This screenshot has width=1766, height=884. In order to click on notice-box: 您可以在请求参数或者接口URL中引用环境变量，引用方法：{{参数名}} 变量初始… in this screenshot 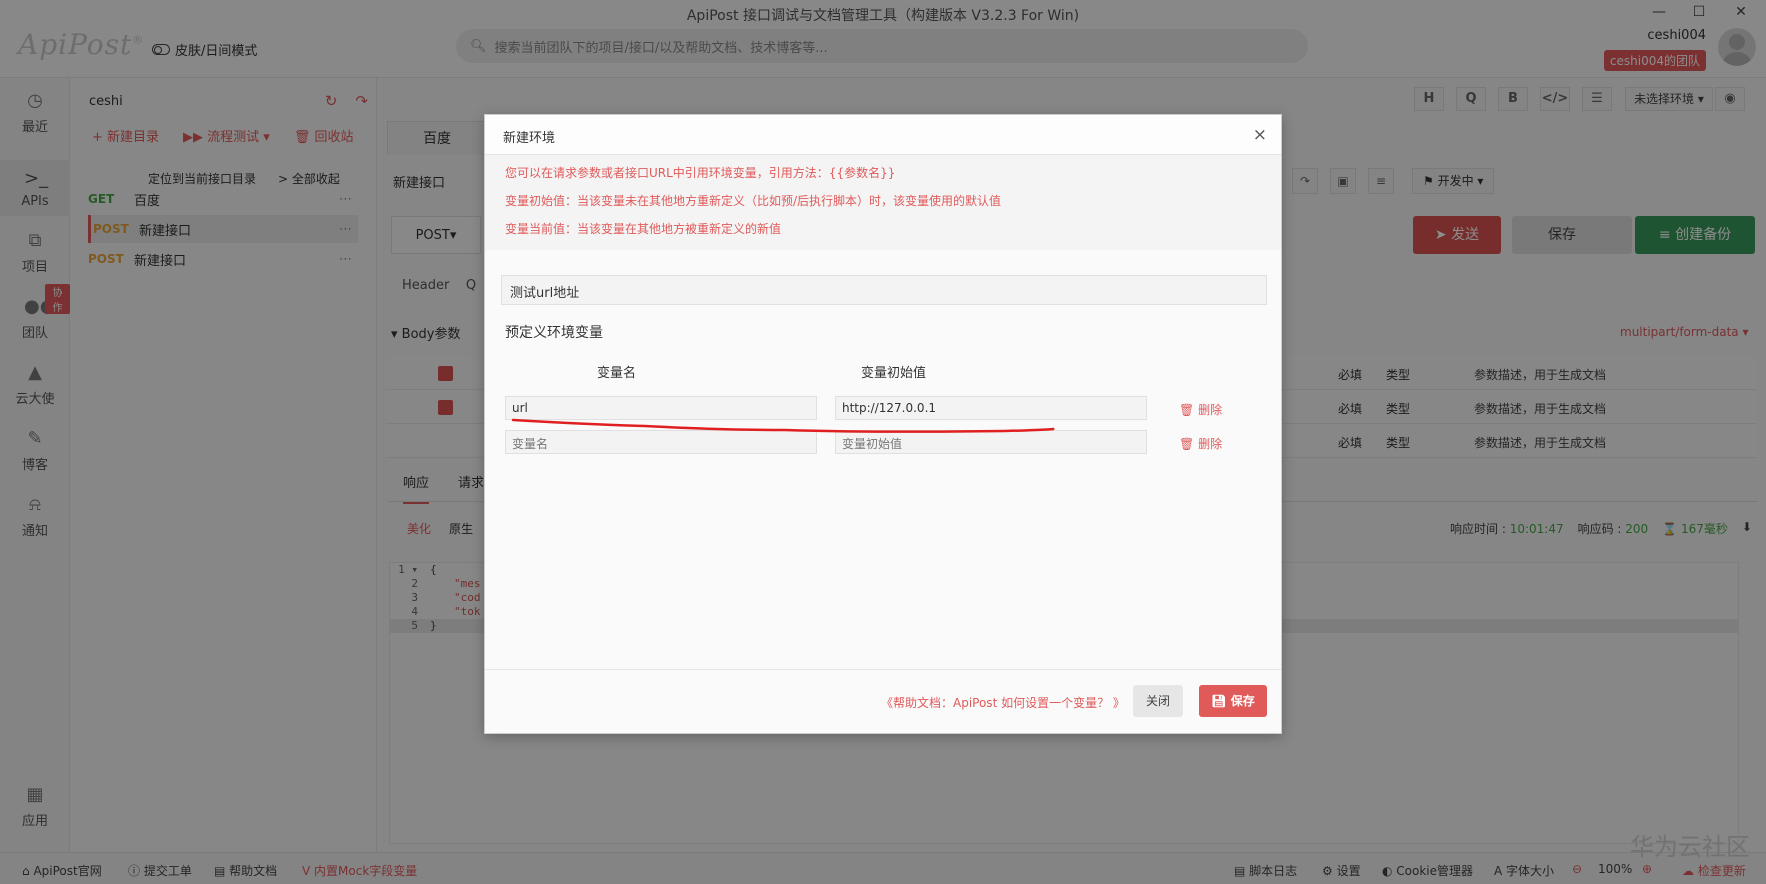, I will do `click(883, 202)`.